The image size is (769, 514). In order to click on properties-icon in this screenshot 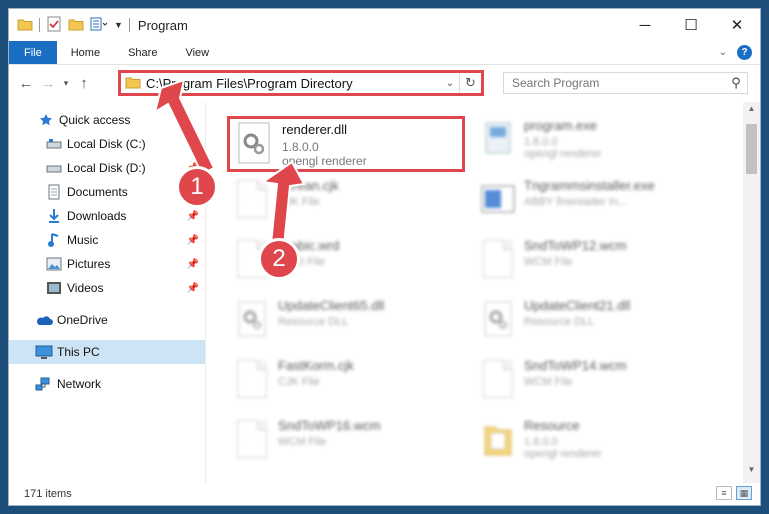, I will do `click(54, 25)`.